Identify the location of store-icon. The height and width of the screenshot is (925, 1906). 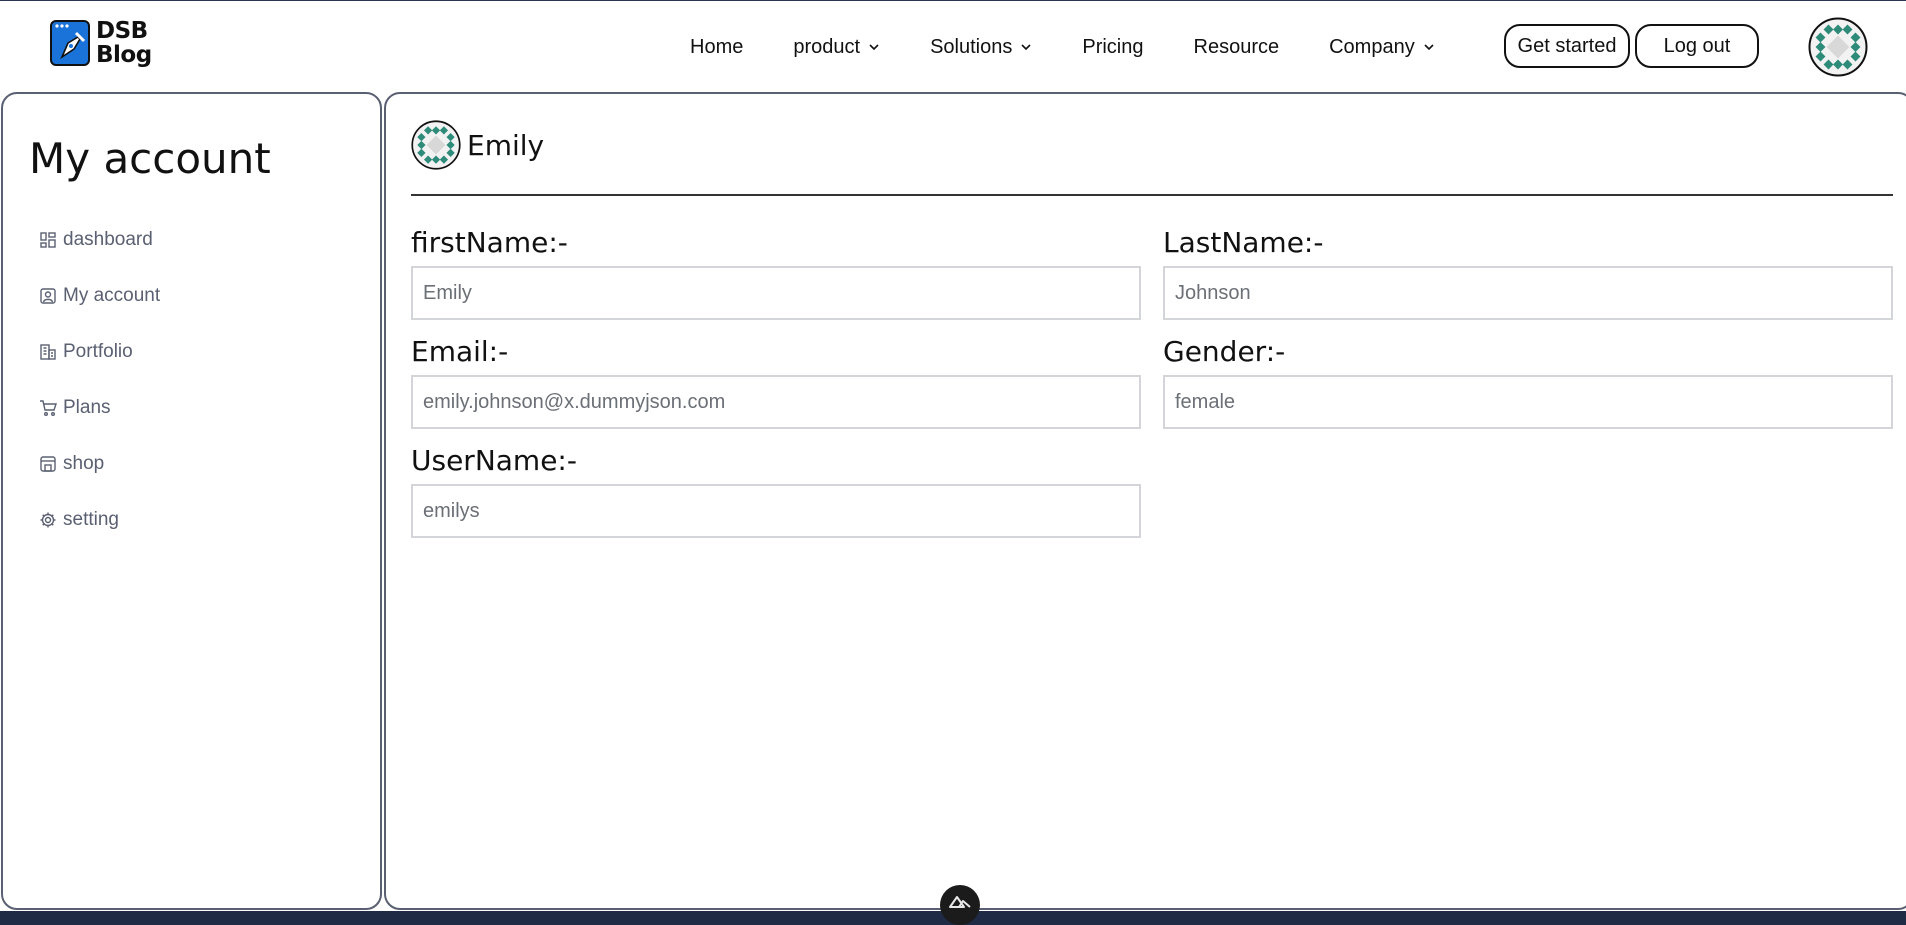
(48, 464).